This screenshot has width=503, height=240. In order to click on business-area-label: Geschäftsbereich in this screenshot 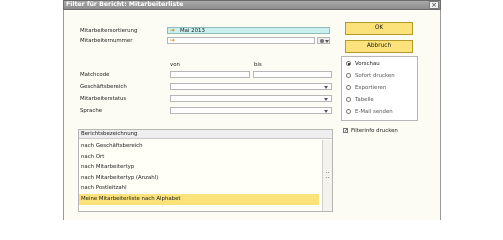, I will do `click(103, 87)`.